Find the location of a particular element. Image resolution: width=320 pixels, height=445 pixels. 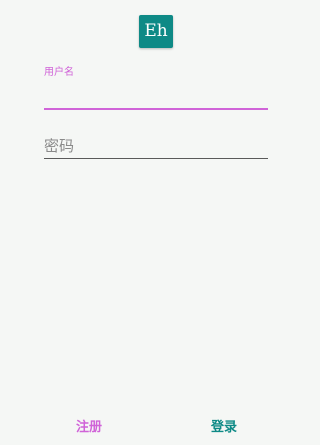

username-underline is located at coordinates (156, 109).